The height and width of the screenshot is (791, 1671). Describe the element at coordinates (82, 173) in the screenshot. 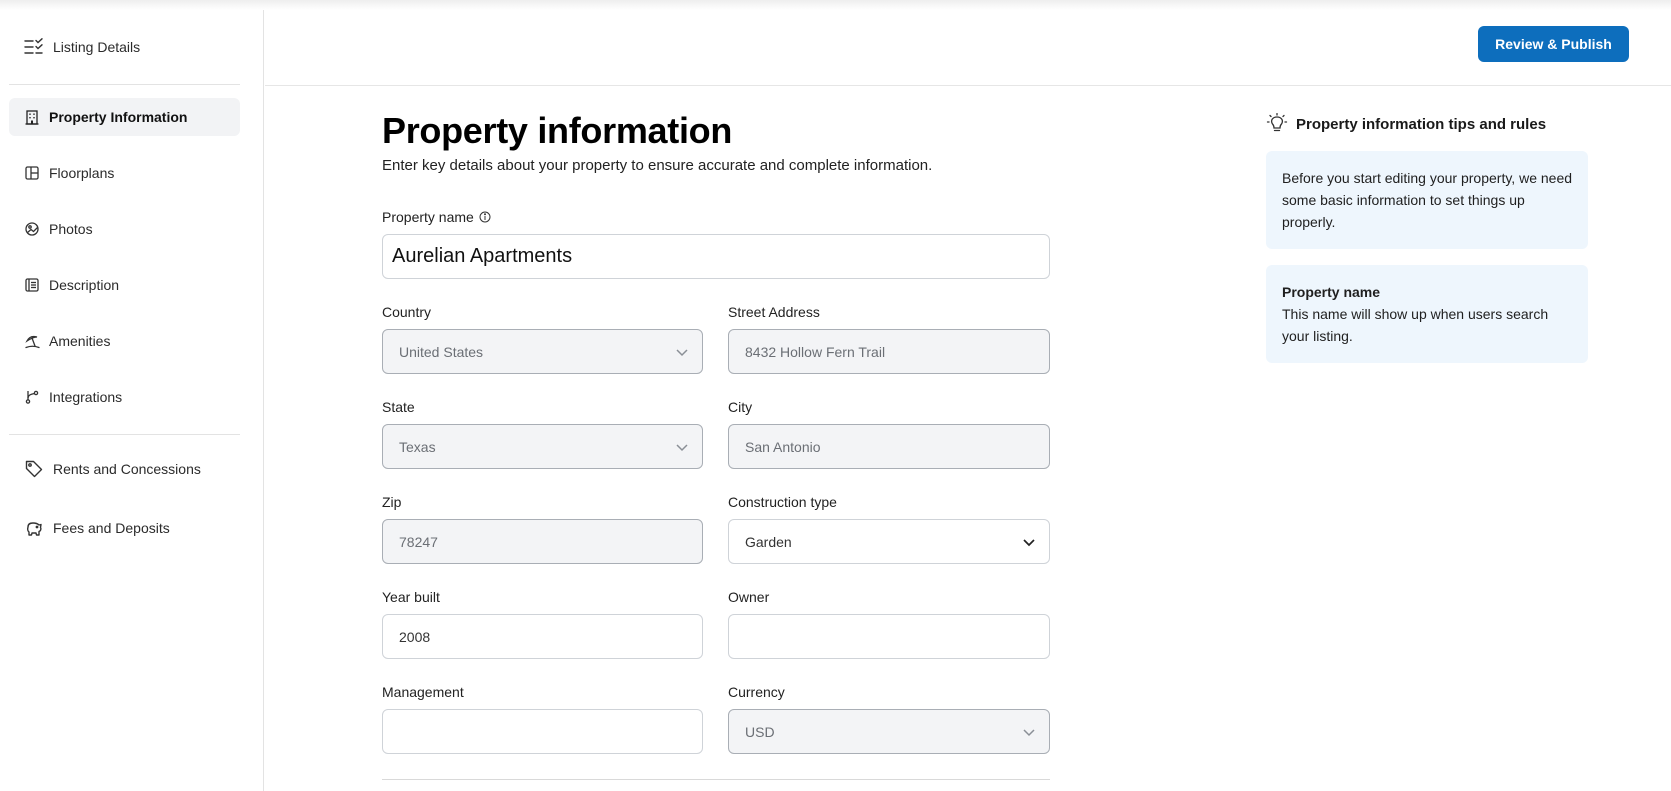

I see `sidebar-item-label: Floorplans` at that location.